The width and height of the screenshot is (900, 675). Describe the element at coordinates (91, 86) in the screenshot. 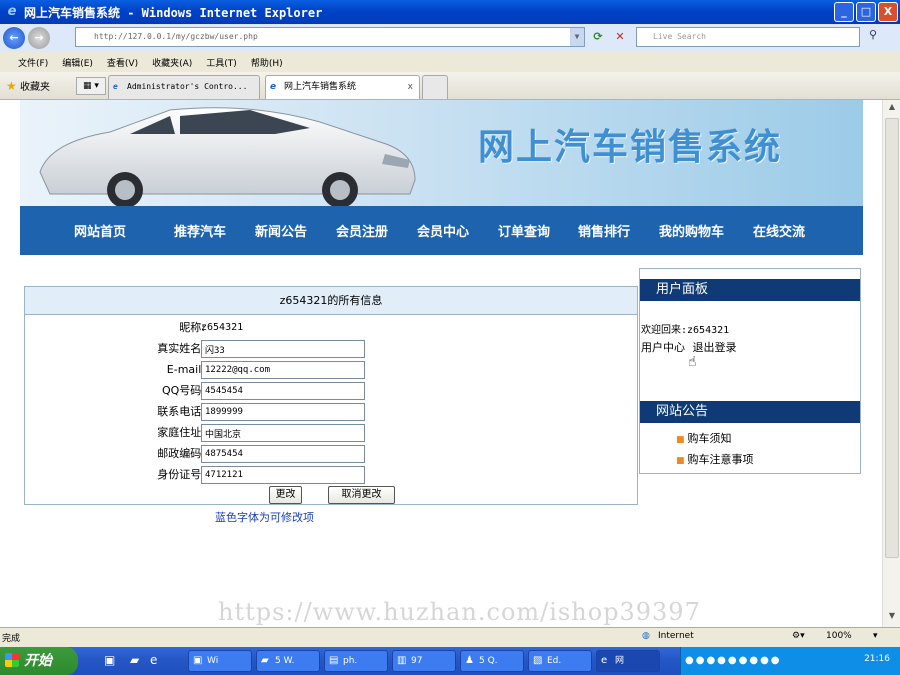

I see `quick-tabs-icon: ▦ ▾` at that location.